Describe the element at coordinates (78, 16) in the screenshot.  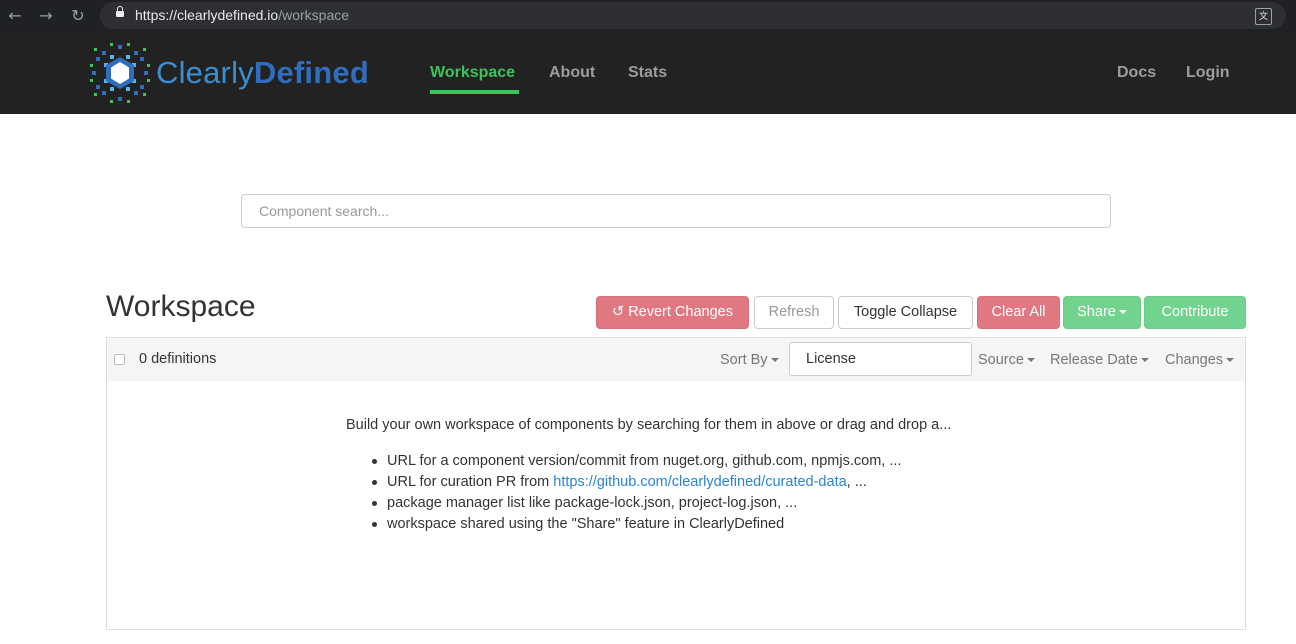
I see `reload-icon: ↻` at that location.